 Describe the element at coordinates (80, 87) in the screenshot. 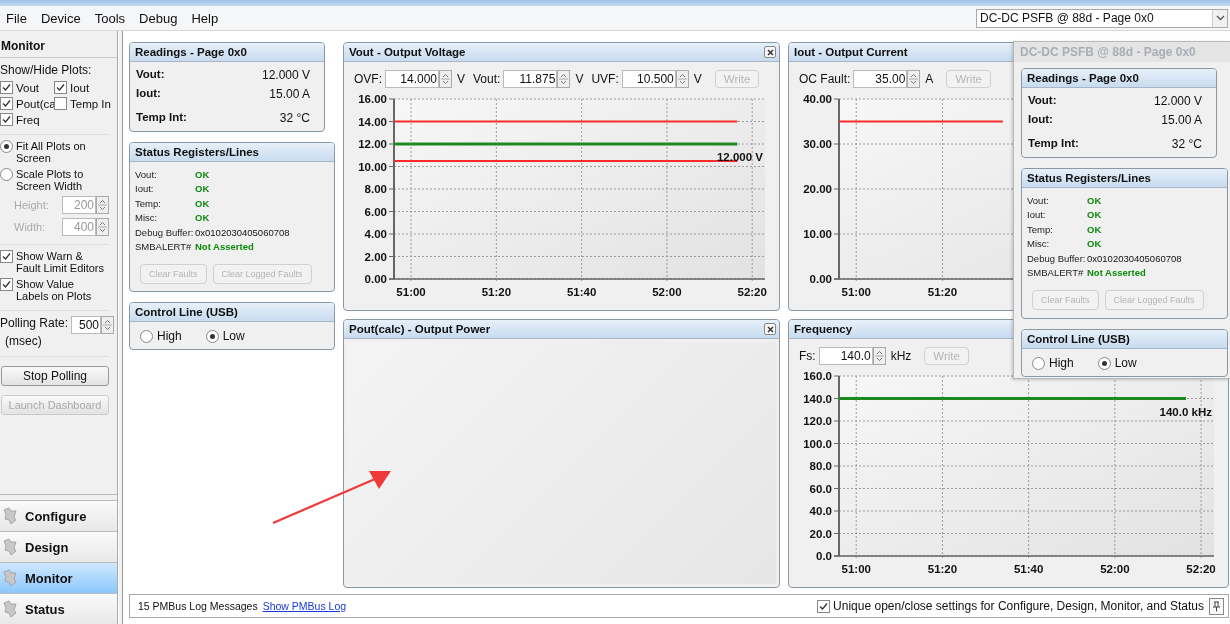

I see `checkbox-label: Iout` at that location.